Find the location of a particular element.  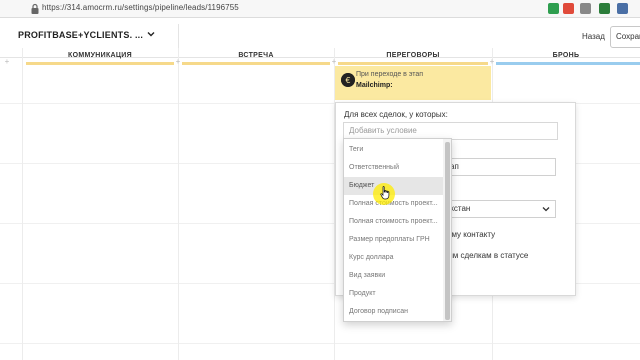

scrollbar-thumb is located at coordinates (447, 231).